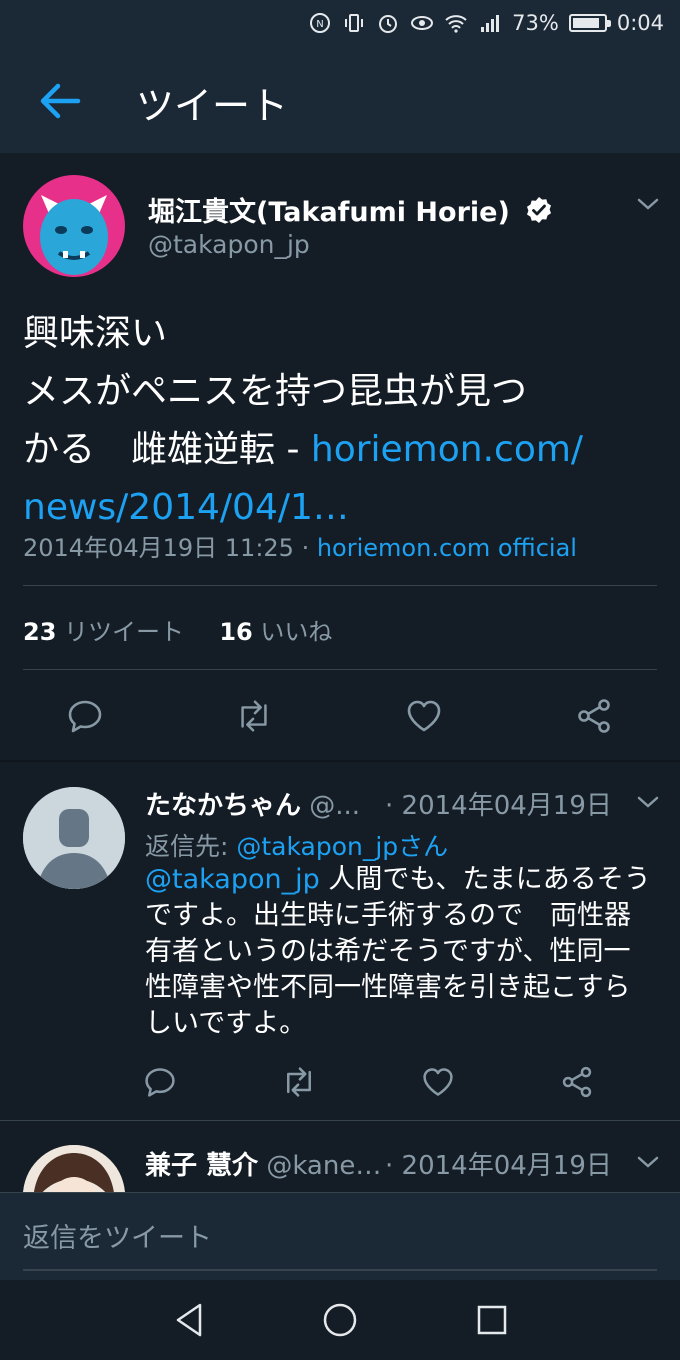  I want to click on reply-text-line: @takapon_jp 人間でも、たまにあるそう, so click(402, 880).